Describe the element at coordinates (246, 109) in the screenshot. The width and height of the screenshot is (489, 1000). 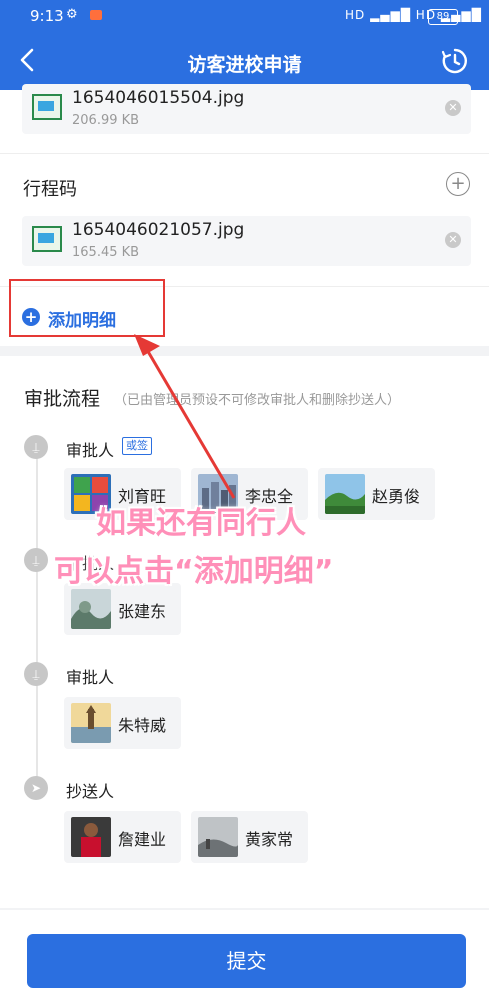
I see `attachment-file: 1654046015504.jpg 206.99 KB ✕` at that location.